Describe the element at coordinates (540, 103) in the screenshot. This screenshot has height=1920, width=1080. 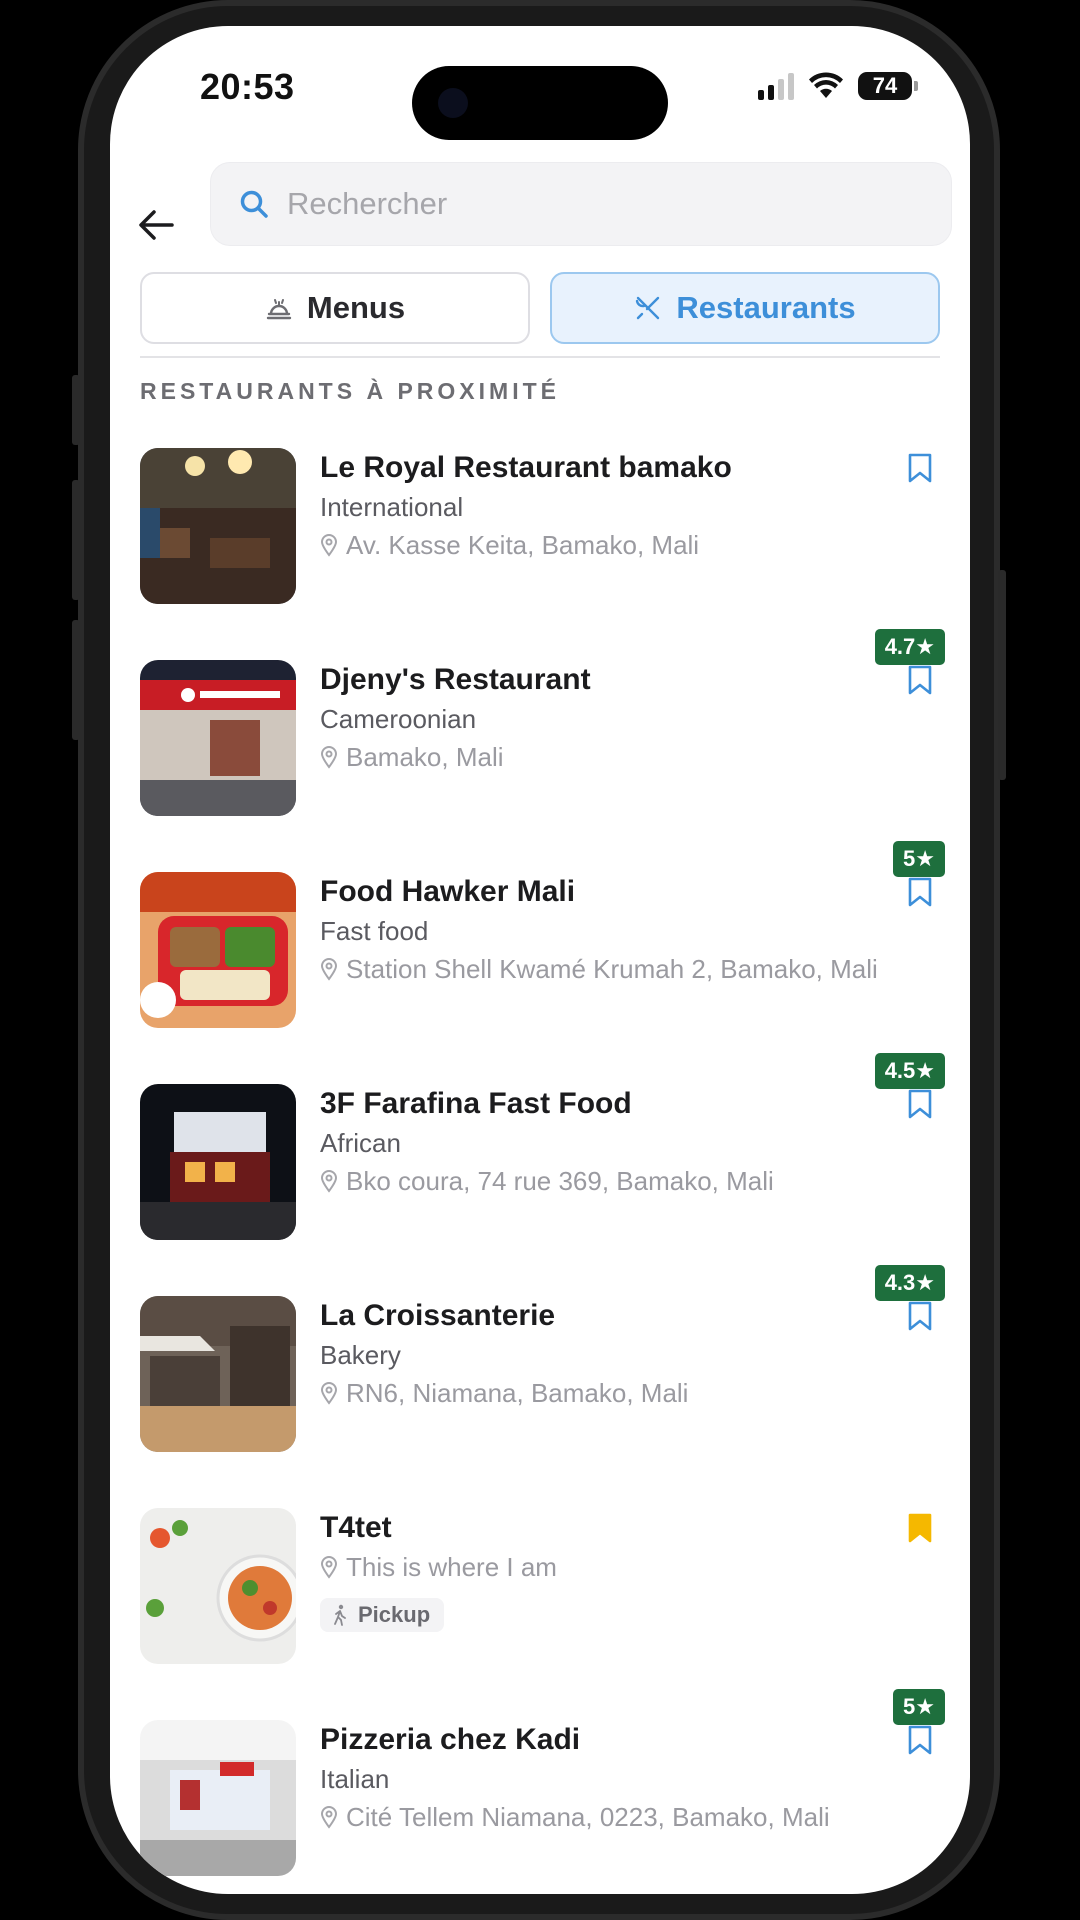
I see `dynamic-island` at that location.